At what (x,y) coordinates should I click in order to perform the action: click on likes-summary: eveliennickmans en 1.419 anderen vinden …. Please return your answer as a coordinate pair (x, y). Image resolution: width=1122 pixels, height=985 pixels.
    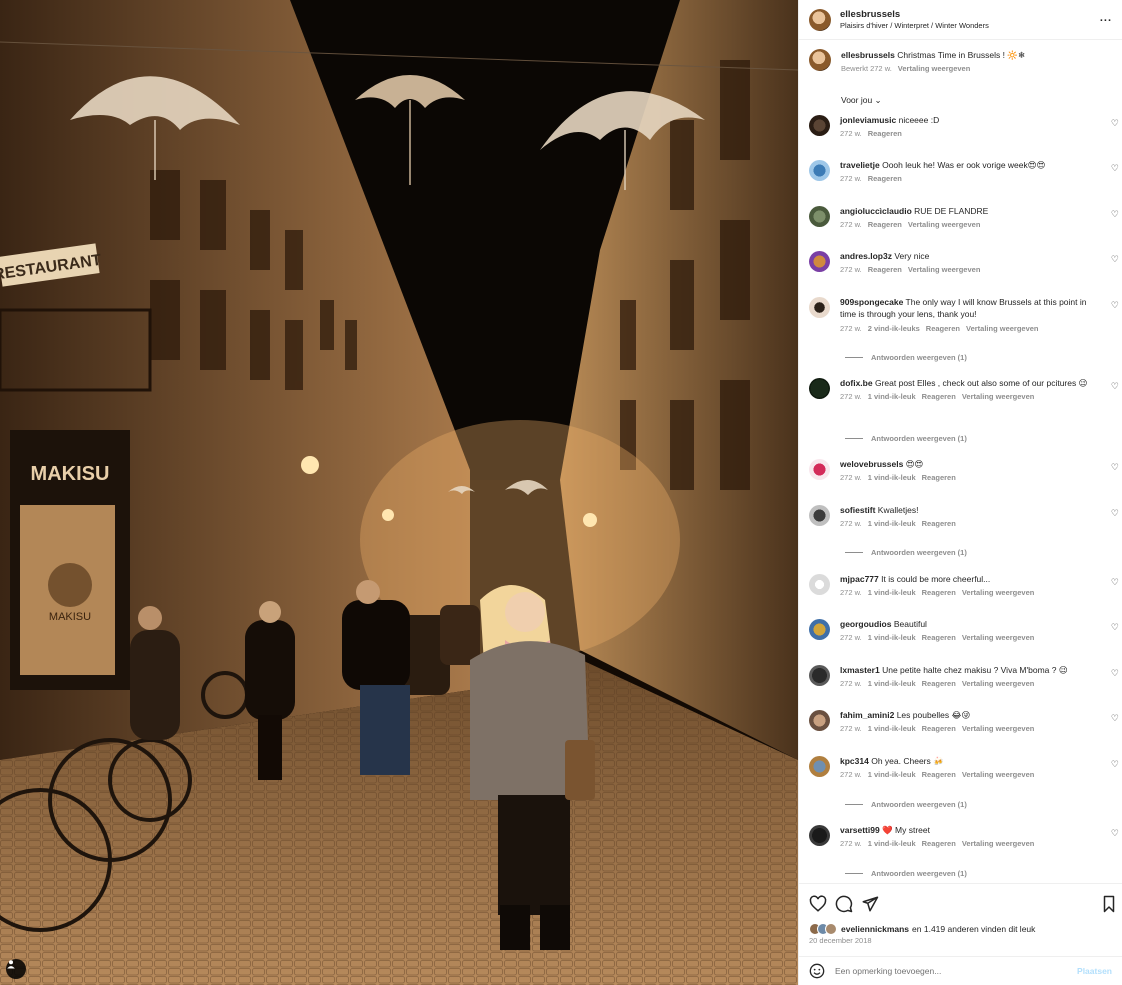
    Looking at the image, I should click on (960, 929).